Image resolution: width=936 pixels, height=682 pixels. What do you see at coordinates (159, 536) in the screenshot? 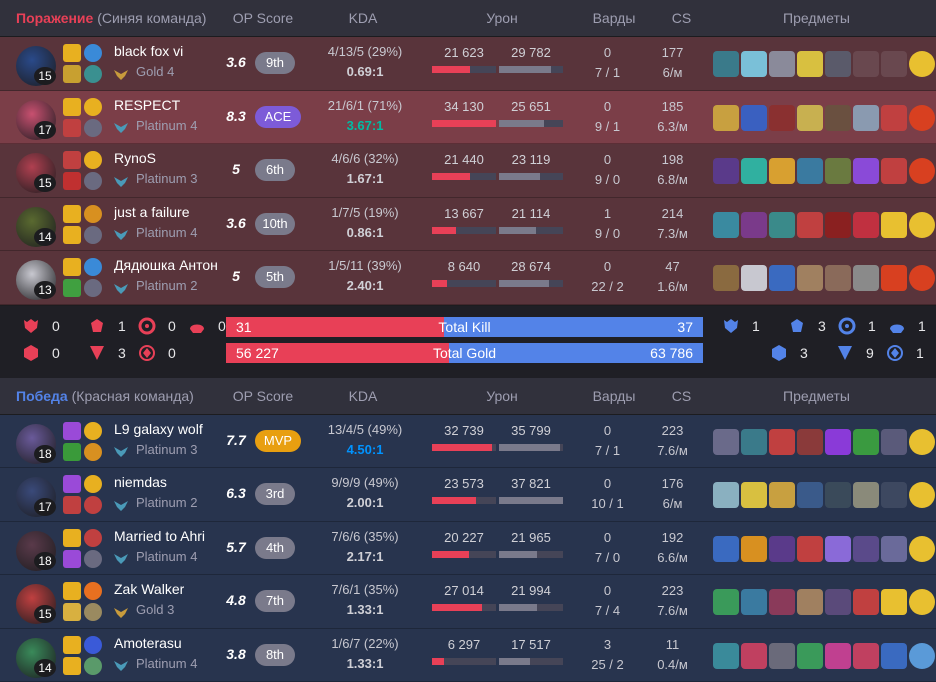
I see `player-name: Married to Ahri` at bounding box center [159, 536].